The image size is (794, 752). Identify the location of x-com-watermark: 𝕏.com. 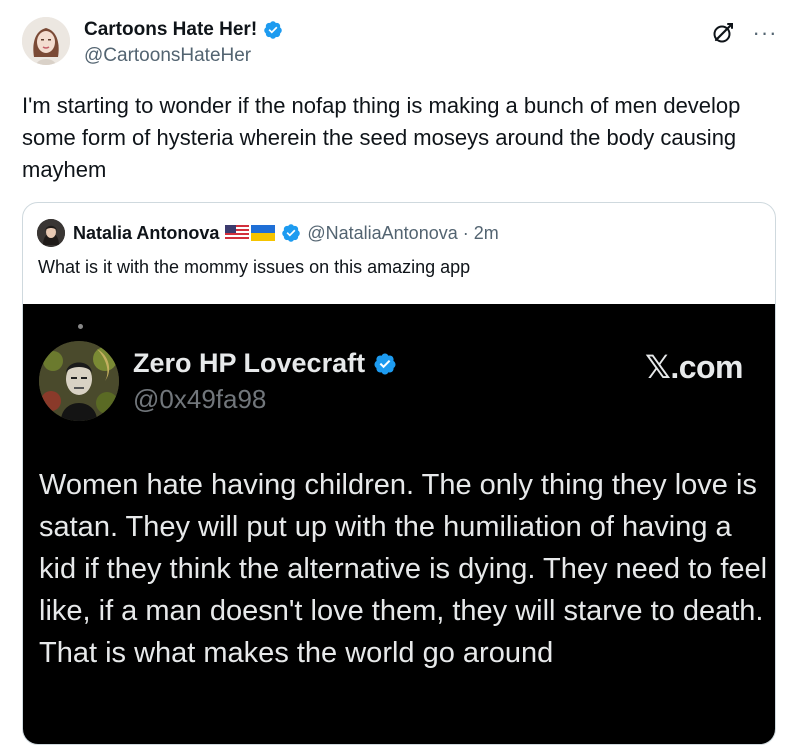
(694, 367).